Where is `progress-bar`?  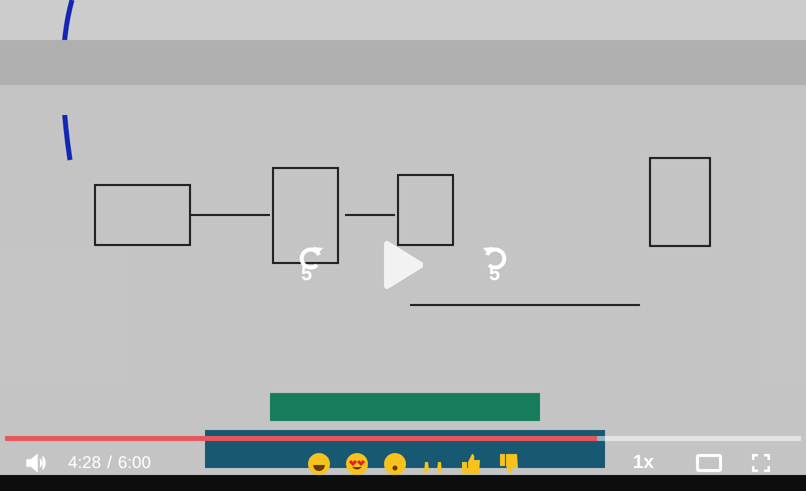 progress-bar is located at coordinates (403, 438).